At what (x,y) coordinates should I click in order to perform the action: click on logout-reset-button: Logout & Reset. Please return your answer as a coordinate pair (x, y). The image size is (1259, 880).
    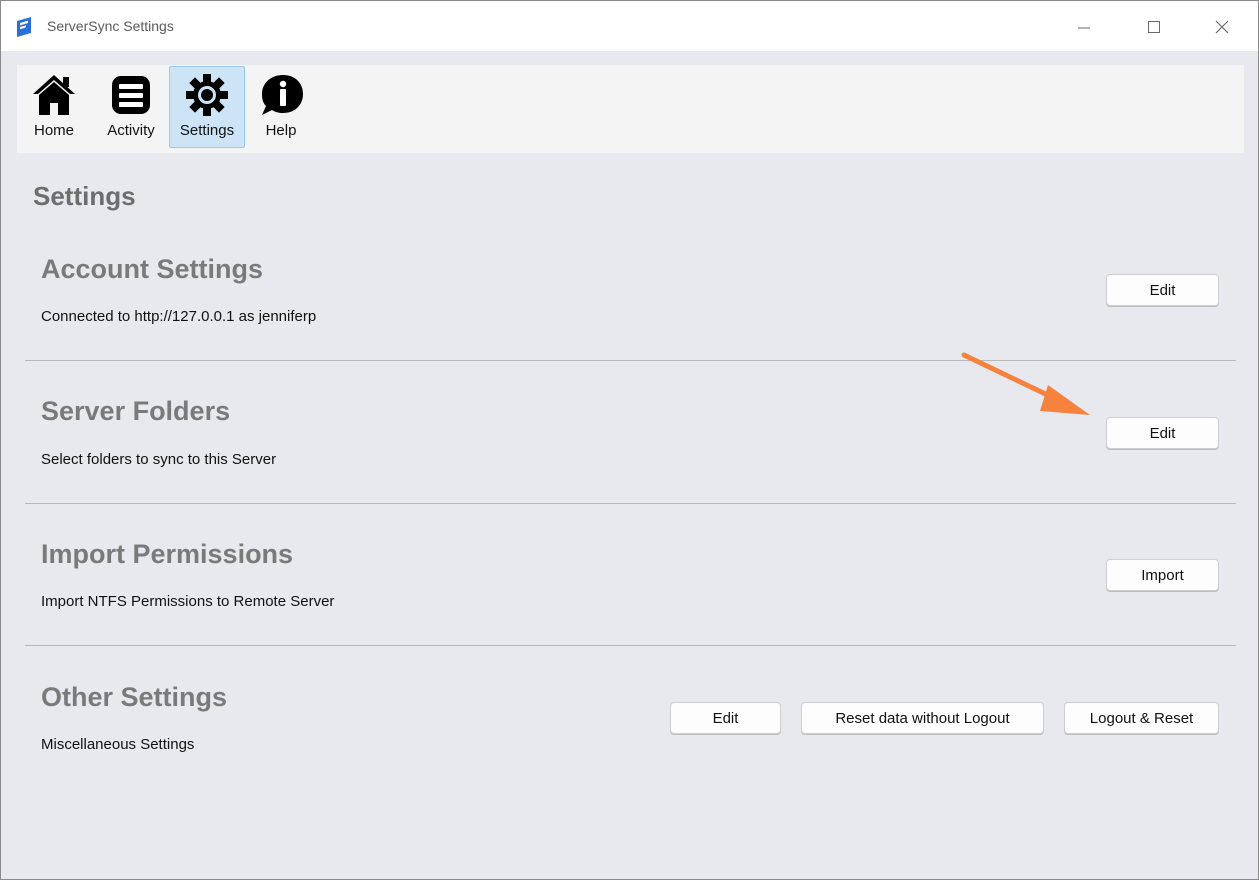
    Looking at the image, I should click on (1141, 718).